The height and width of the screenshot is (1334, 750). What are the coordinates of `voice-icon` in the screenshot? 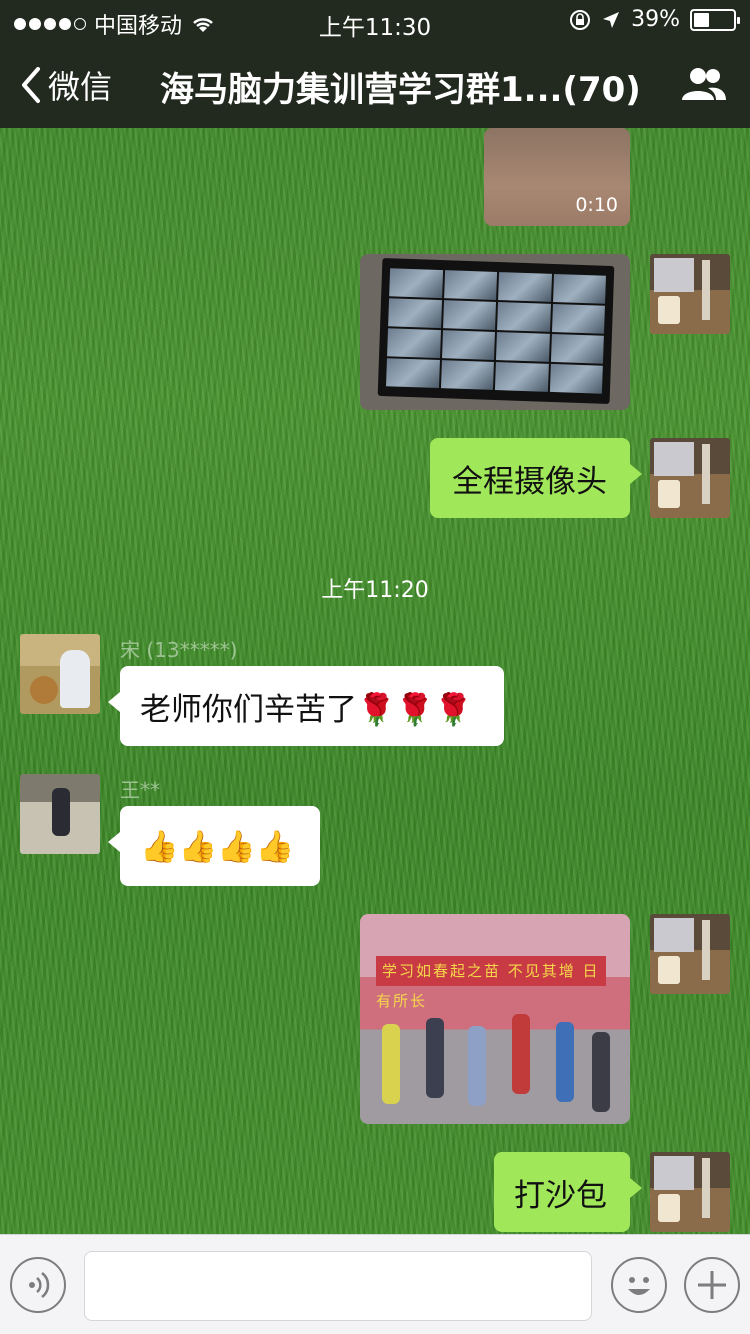 It's located at (39, 1285).